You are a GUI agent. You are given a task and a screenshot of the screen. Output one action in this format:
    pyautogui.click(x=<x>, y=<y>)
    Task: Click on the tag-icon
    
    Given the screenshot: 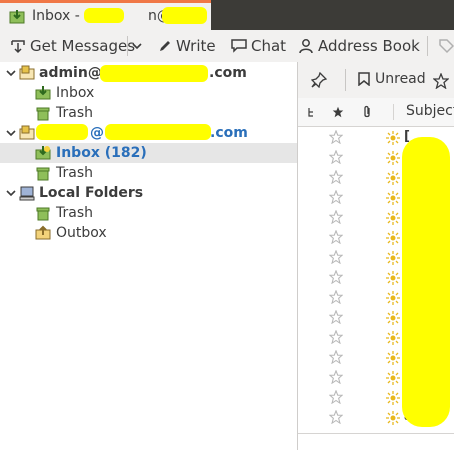 What is the action you would take?
    pyautogui.click(x=446, y=46)
    